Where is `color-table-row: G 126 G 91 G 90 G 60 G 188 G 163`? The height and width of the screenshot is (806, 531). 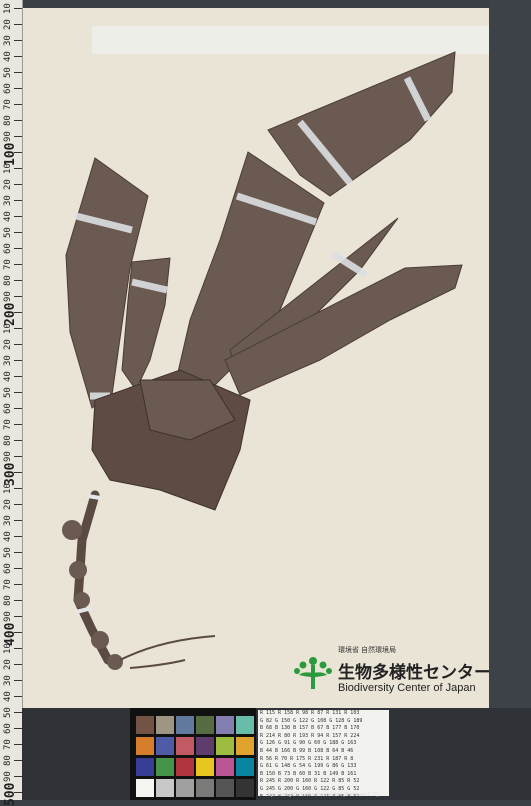 color-table-row: G 126 G 91 G 90 G 60 G 188 G 163 is located at coordinates (308, 743).